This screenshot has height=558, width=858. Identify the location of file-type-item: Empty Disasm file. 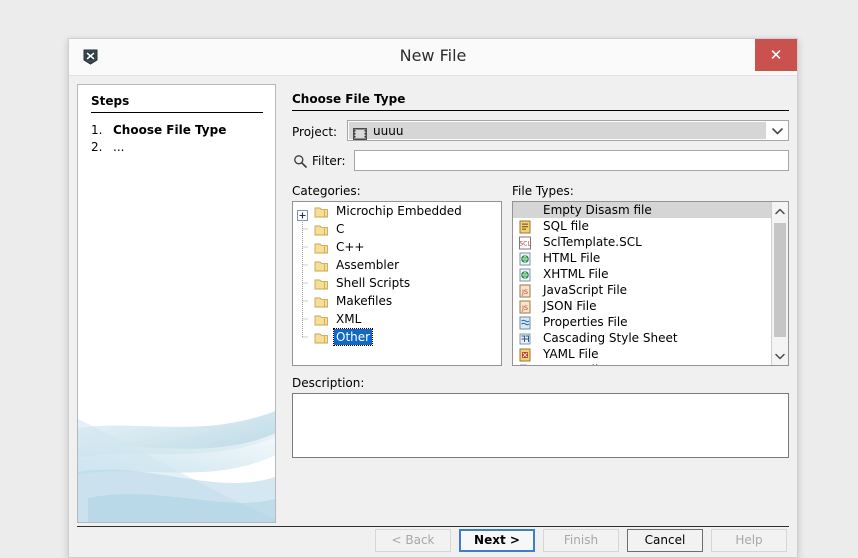
(650, 210).